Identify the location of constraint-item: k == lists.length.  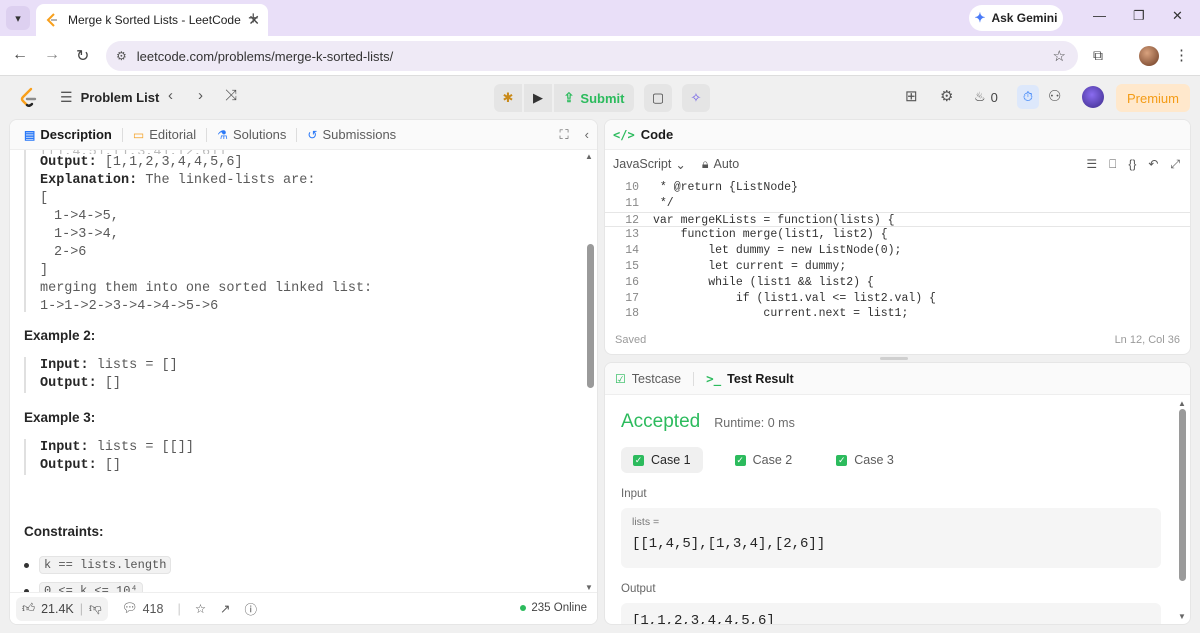
(98, 565).